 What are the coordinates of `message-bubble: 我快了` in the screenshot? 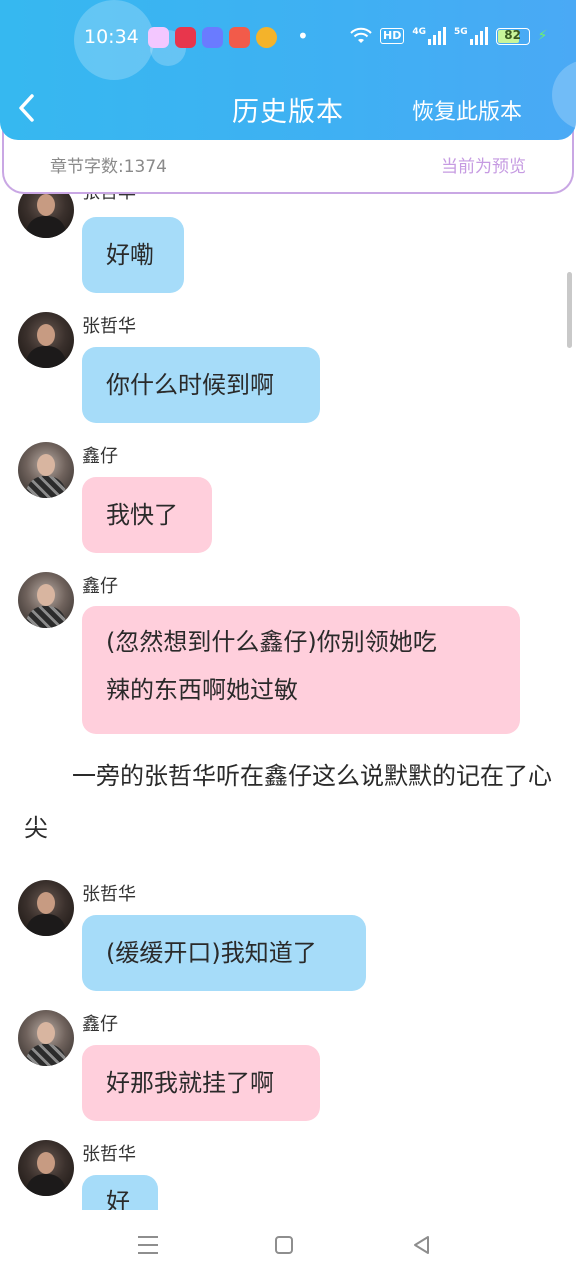 It's located at (147, 515).